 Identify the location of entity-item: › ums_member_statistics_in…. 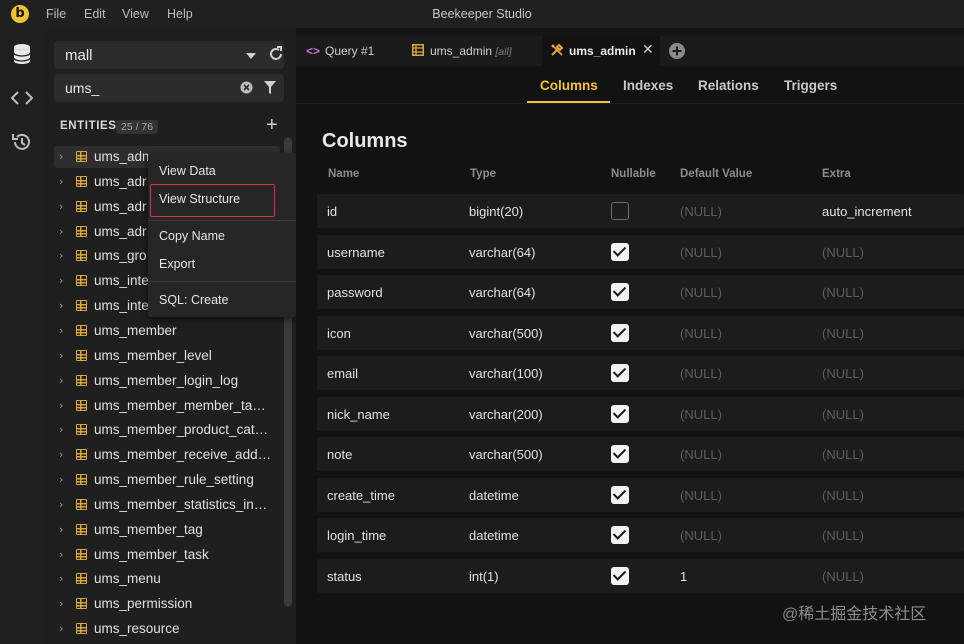
(167, 505).